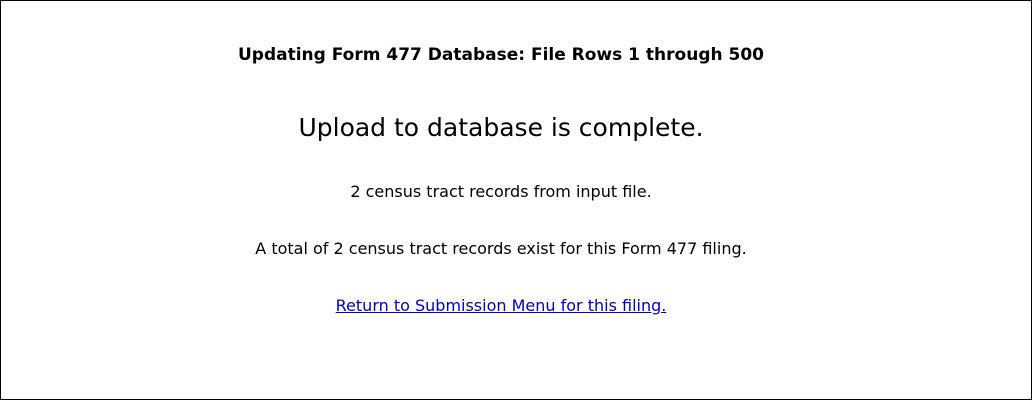 Image resolution: width=1033 pixels, height=400 pixels. What do you see at coordinates (501, 191) in the screenshot?
I see `input-records-count: 2 census tract records from input file.` at bounding box center [501, 191].